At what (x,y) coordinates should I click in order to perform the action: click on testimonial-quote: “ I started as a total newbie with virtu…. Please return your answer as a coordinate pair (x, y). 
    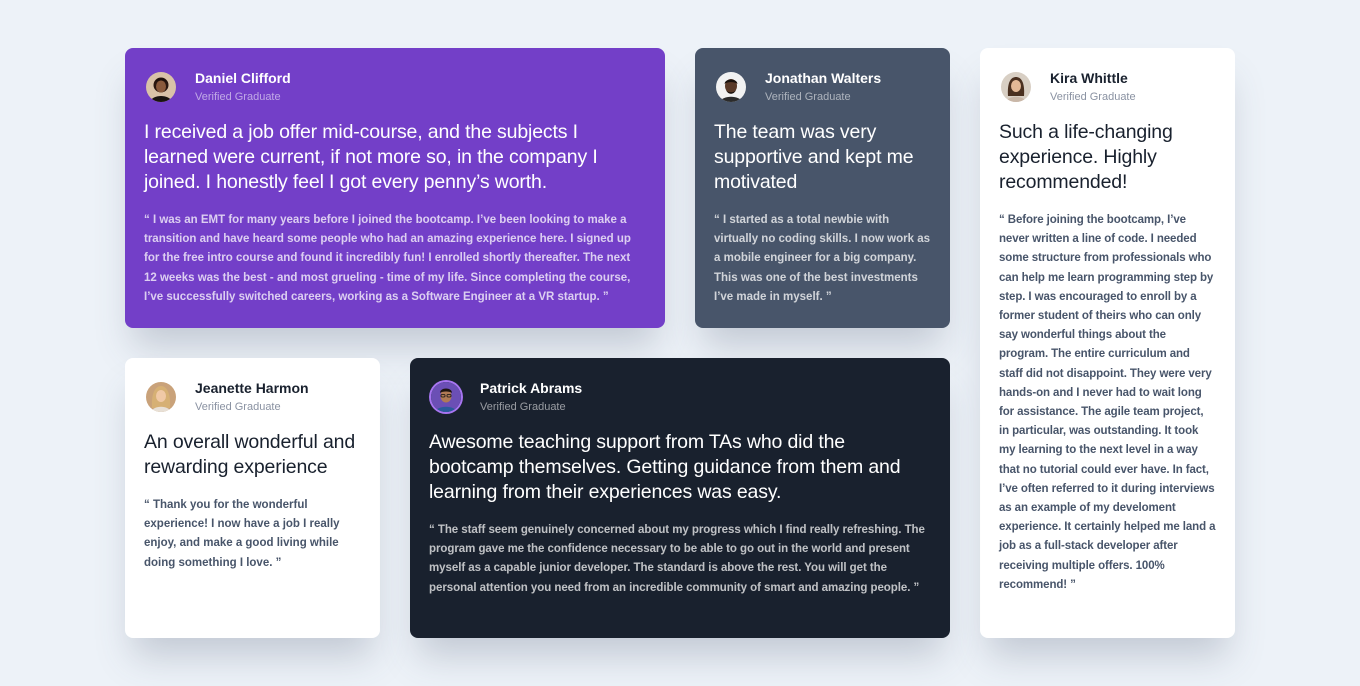
    Looking at the image, I should click on (822, 258).